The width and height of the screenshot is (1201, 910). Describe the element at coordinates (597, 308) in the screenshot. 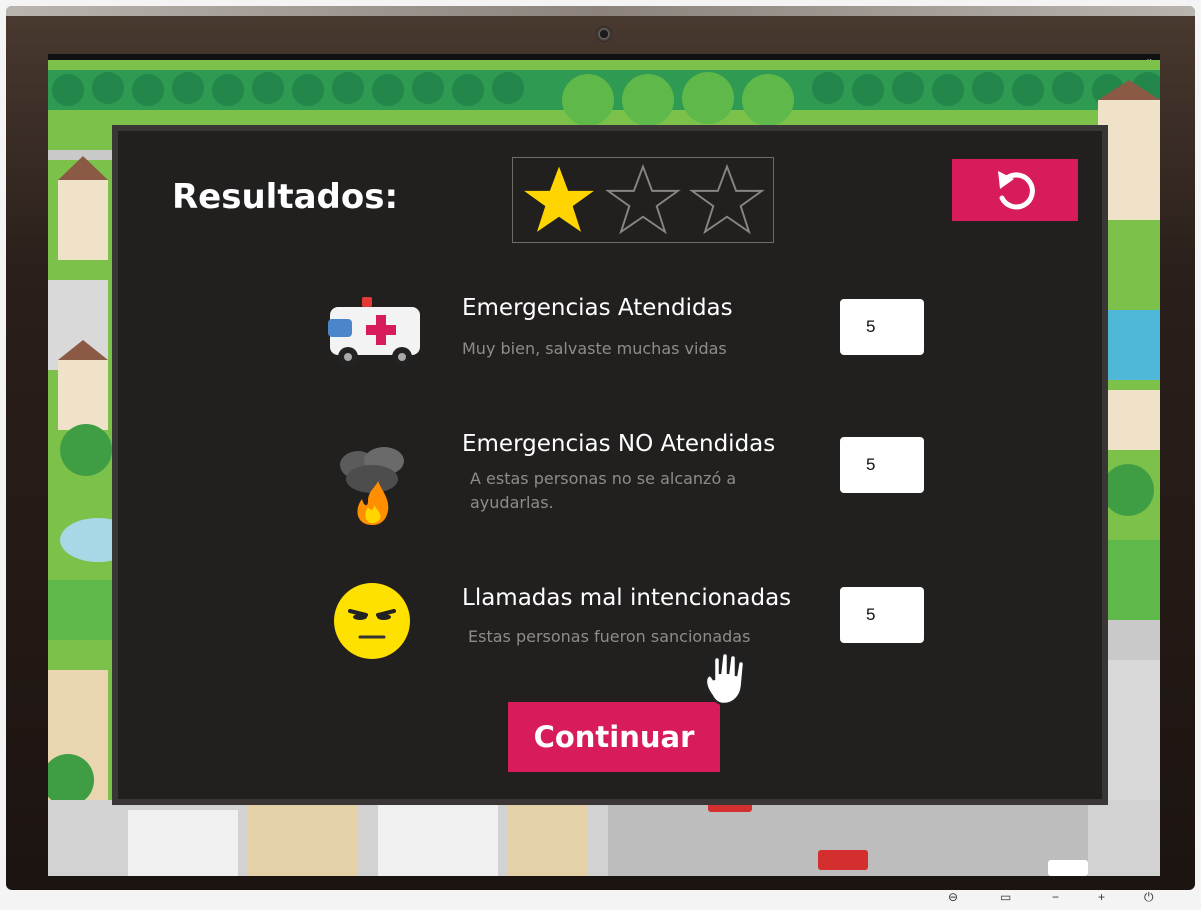

I see `row-title-attended: Emergencias Atendidas` at that location.